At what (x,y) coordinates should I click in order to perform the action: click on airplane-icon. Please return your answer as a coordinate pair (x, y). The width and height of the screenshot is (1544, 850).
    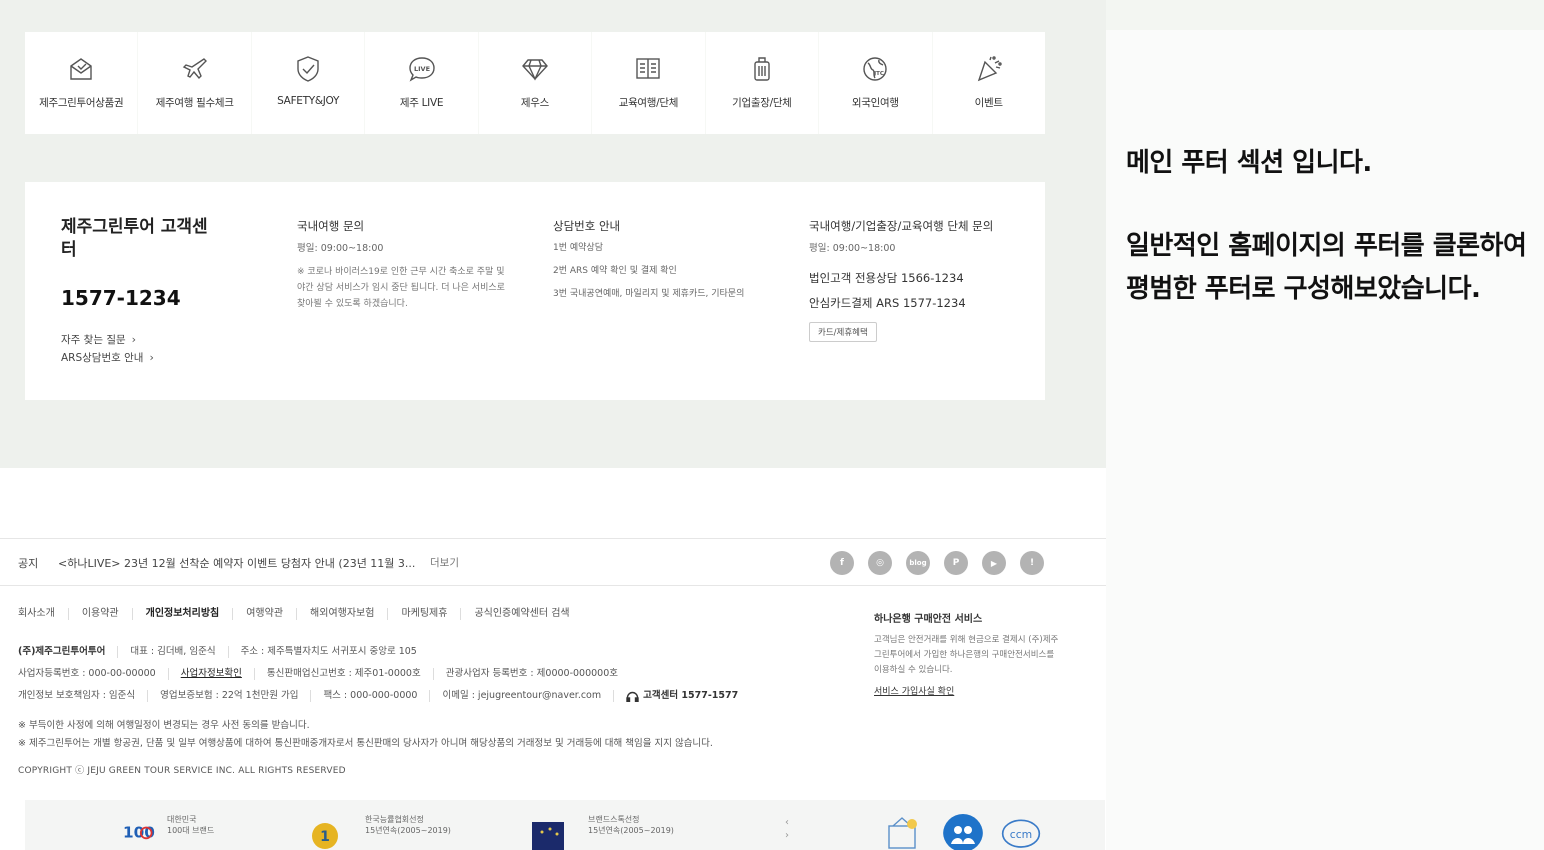
    Looking at the image, I should click on (194, 69).